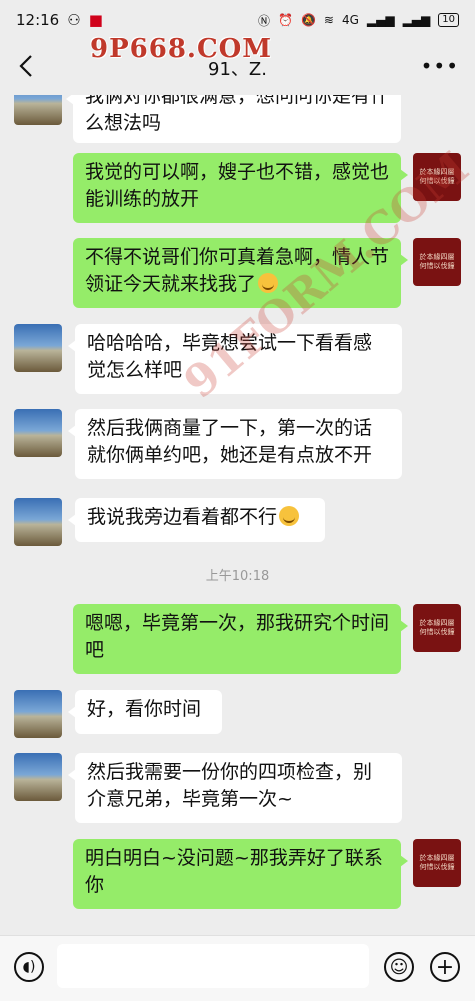 The width and height of the screenshot is (475, 1001). What do you see at coordinates (416, 20) in the screenshot?
I see `signal-icon-2: ▂▄▆` at bounding box center [416, 20].